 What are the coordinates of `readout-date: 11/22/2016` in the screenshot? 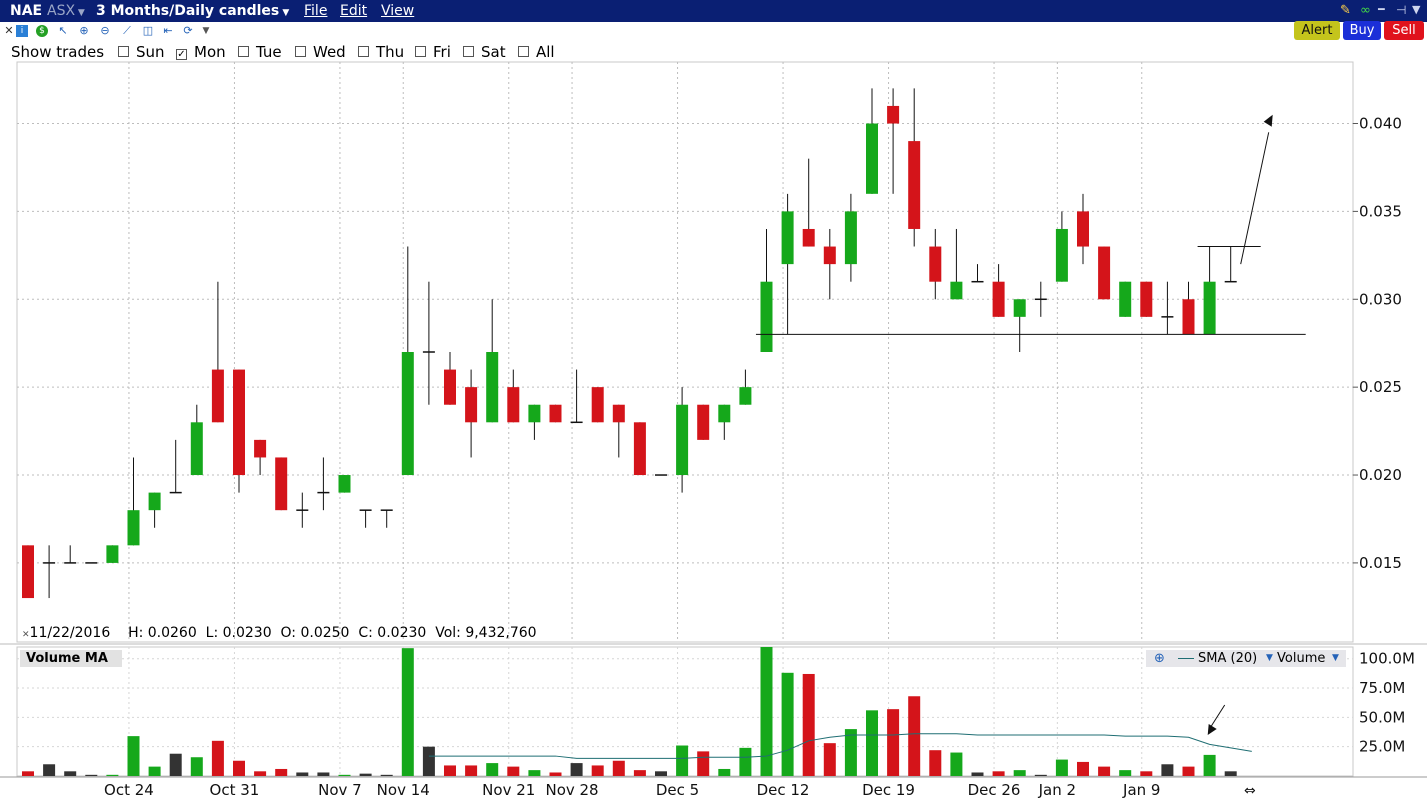 It's located at (70, 633).